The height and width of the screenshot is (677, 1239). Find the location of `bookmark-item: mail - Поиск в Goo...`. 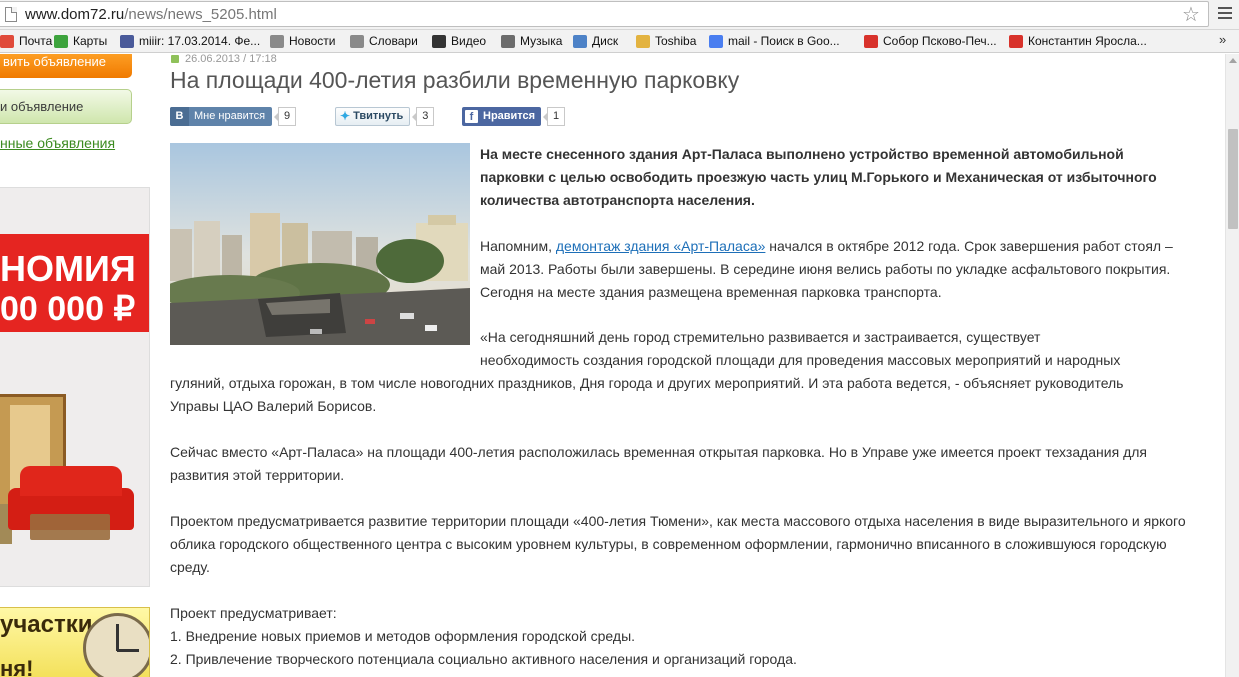

bookmark-item: mail - Поиск в Goo... is located at coordinates (774, 41).